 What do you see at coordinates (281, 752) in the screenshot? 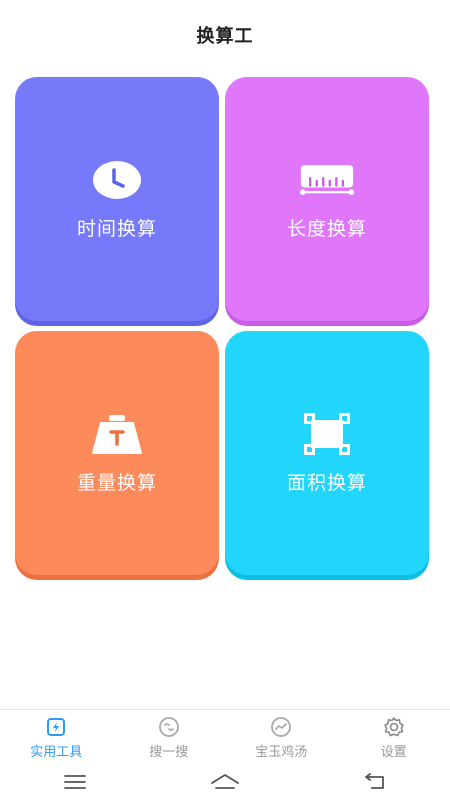
I see `tab-label: 宝玉鸡汤` at bounding box center [281, 752].